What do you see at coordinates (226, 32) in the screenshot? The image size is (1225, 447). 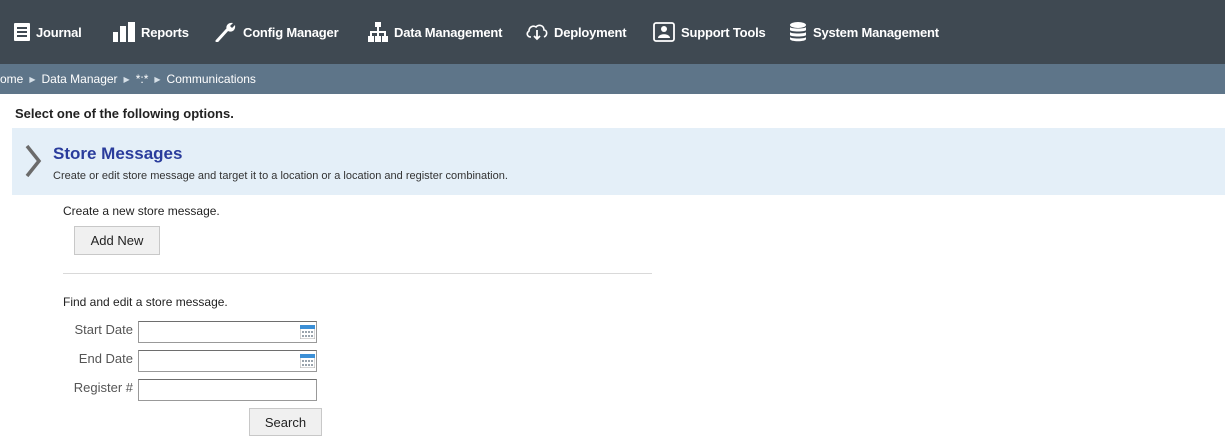 I see `wrench-icon` at bounding box center [226, 32].